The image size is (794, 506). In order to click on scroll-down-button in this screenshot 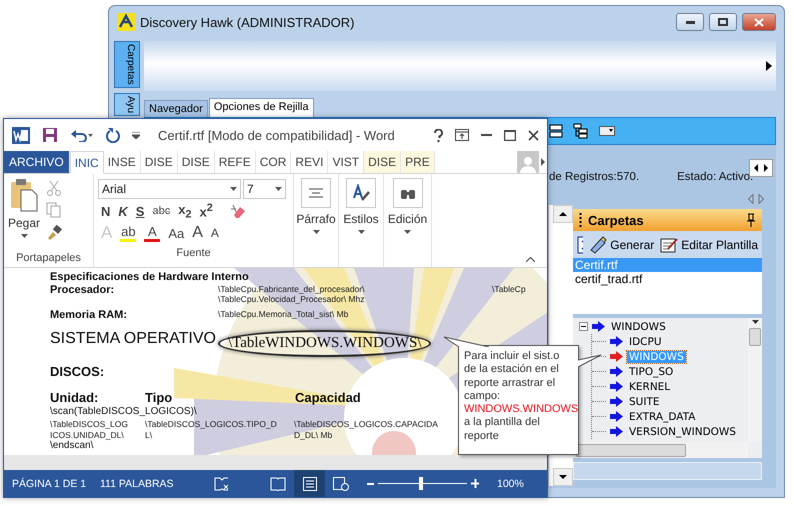, I will do `click(563, 477)`.